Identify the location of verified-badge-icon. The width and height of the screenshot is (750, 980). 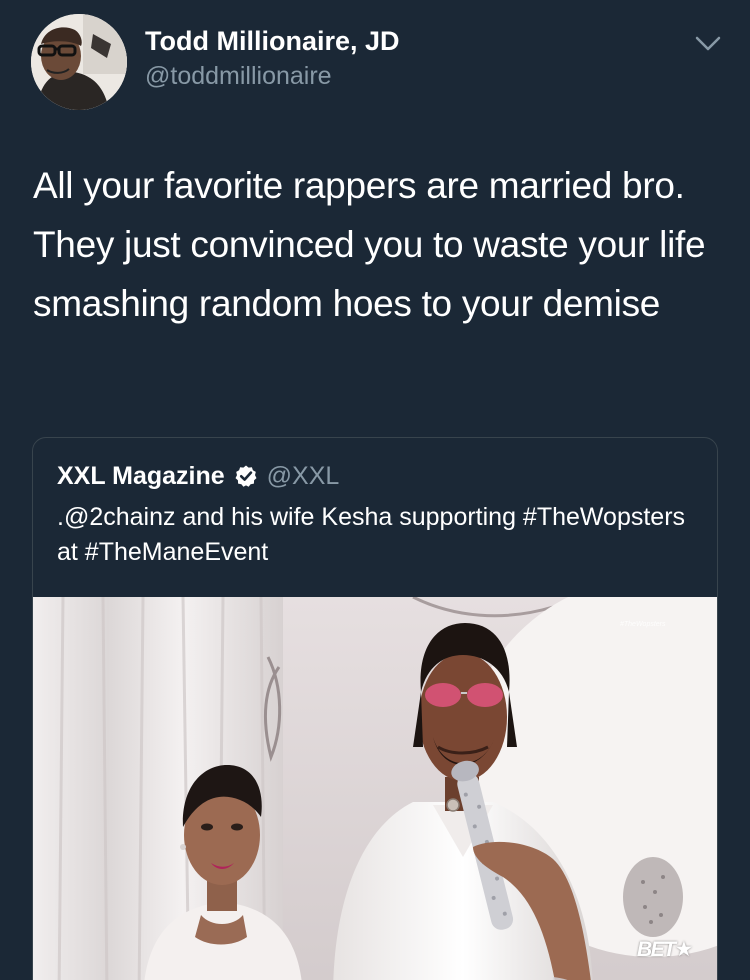
(246, 476).